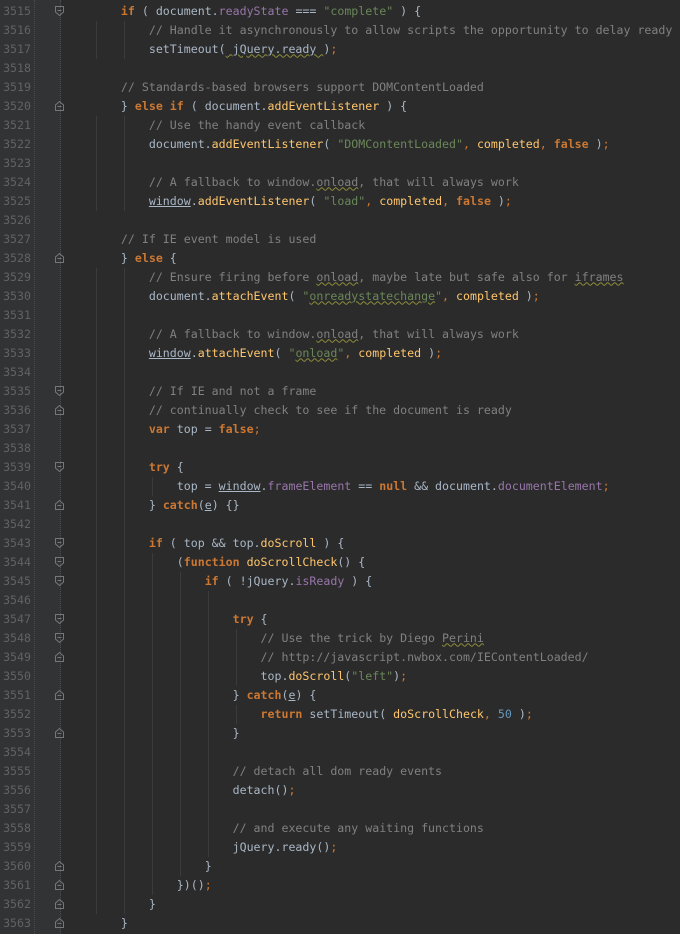 Image resolution: width=680 pixels, height=934 pixels. Describe the element at coordinates (15, 315) in the screenshot. I see `line-number: 3531` at that location.